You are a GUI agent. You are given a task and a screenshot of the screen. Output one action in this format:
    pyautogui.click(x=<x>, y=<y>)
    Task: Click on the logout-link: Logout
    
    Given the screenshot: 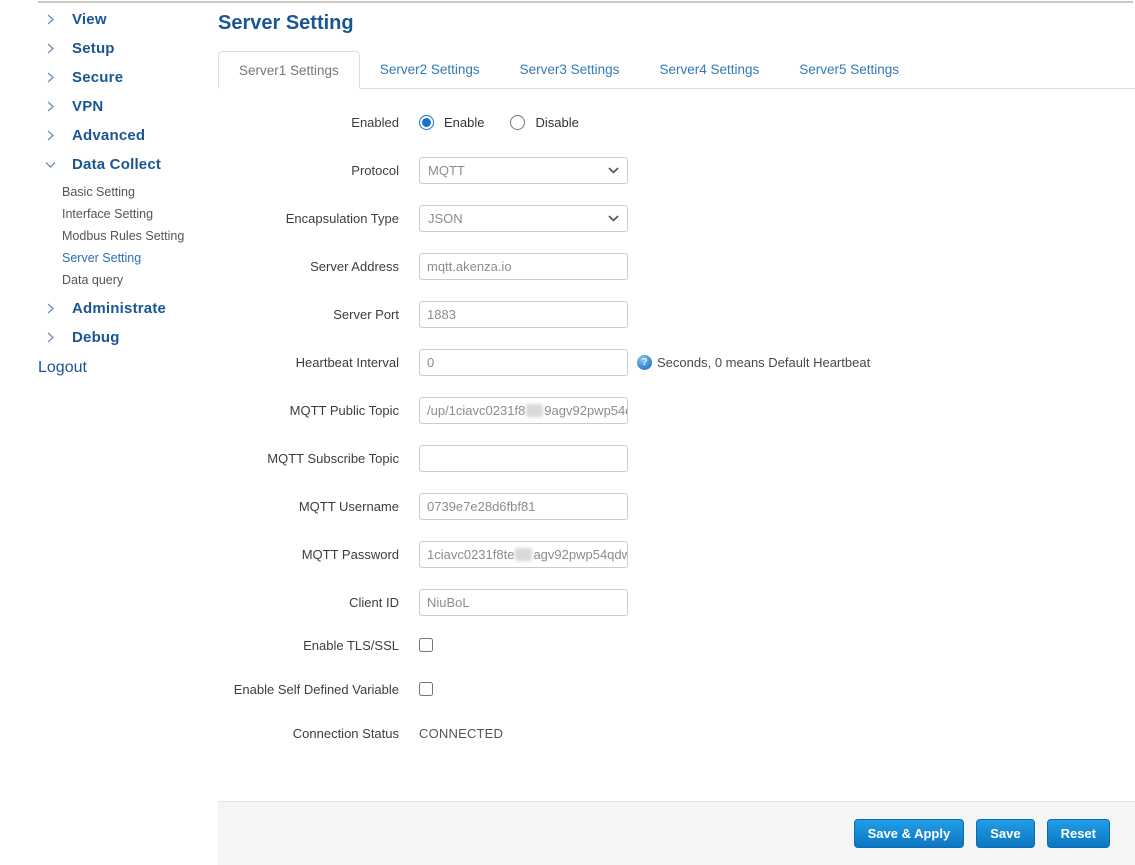 What is the action you would take?
    pyautogui.click(x=109, y=368)
    